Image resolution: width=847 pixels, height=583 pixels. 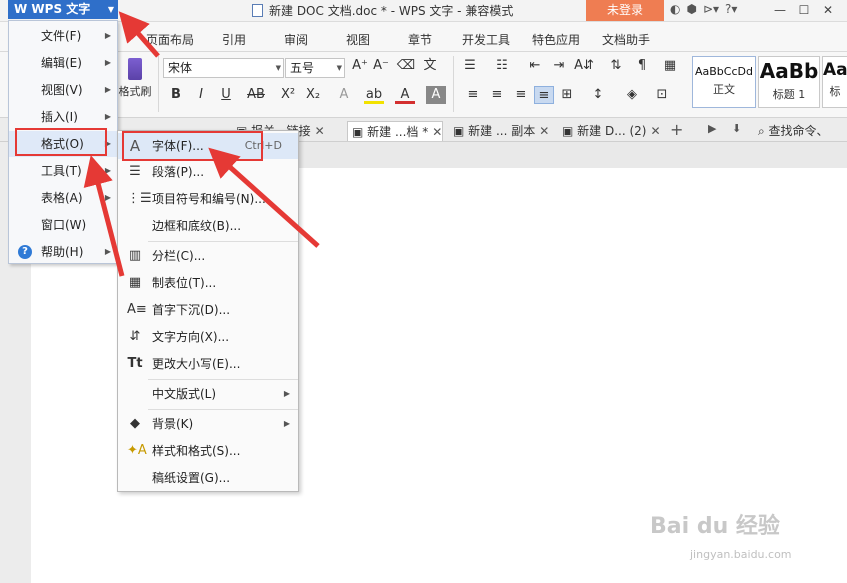 I want to click on style-normal: AaBbCcDd 正文, so click(x=724, y=82).